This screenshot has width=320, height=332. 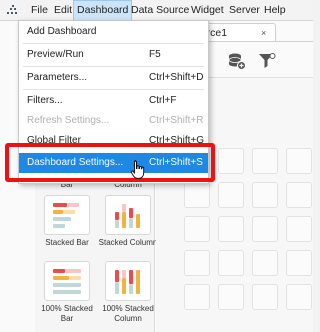 I want to click on designer-toolbar, so click(x=259, y=60).